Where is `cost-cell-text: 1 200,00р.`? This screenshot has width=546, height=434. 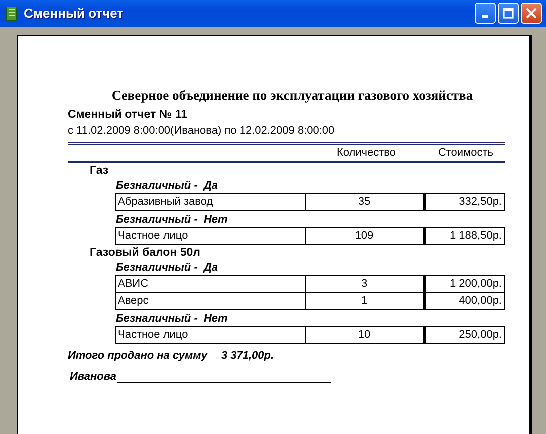
cost-cell-text: 1 200,00р. is located at coordinates (476, 284).